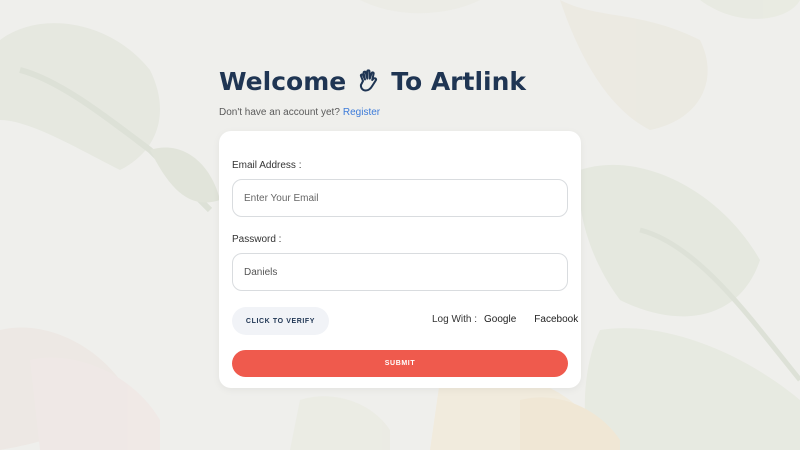 Image resolution: width=800 pixels, height=450 pixels. Describe the element at coordinates (400, 363) in the screenshot. I see `submit-button: SUBMIT` at that location.